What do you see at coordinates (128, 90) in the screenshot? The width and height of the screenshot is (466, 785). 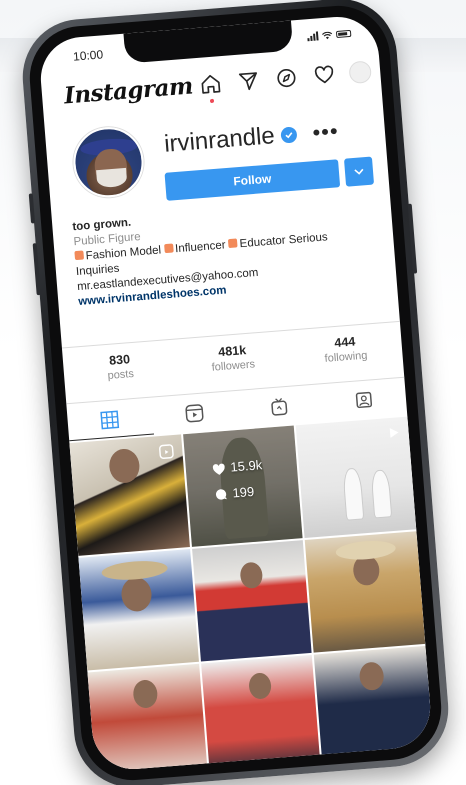 I see `instagram-logo: Instagram` at bounding box center [128, 90].